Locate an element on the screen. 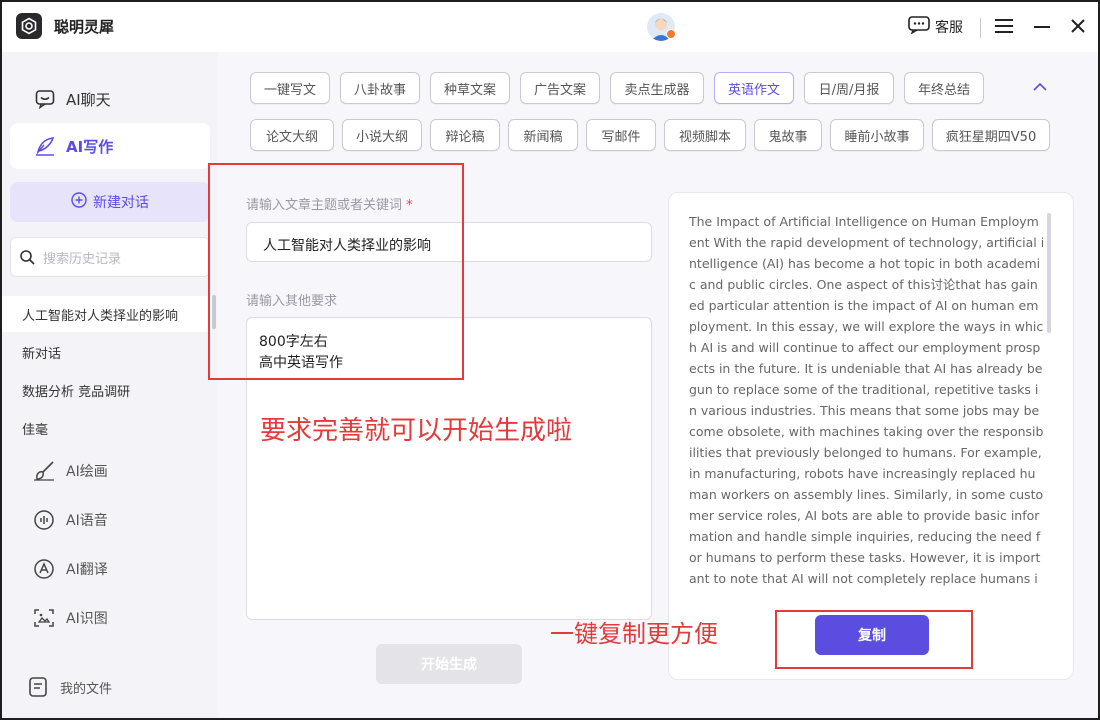 This screenshot has height=720, width=1100. tag-label: 睡前小故事 is located at coordinates (877, 137).